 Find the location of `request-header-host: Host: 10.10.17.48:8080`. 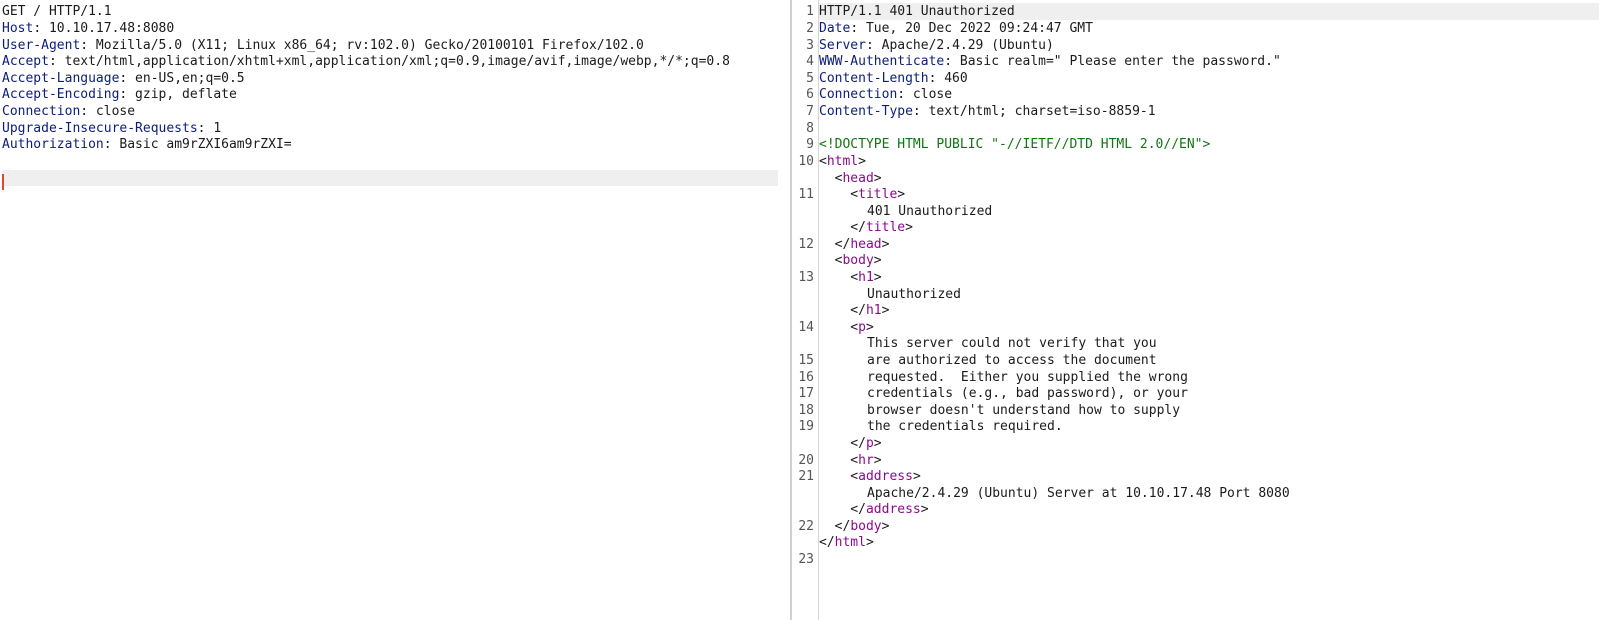

request-header-host: Host: 10.10.17.48:8080 is located at coordinates (88, 28).